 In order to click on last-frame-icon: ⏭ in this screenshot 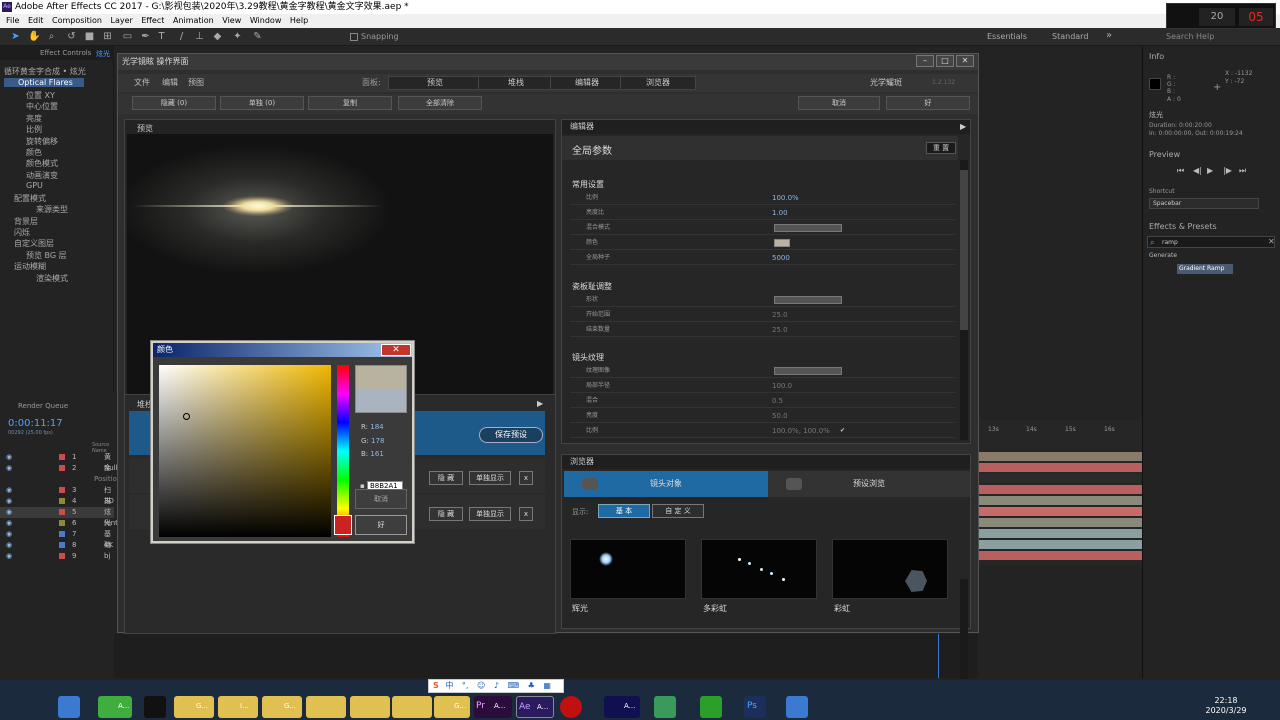, I will do `click(1242, 171)`.